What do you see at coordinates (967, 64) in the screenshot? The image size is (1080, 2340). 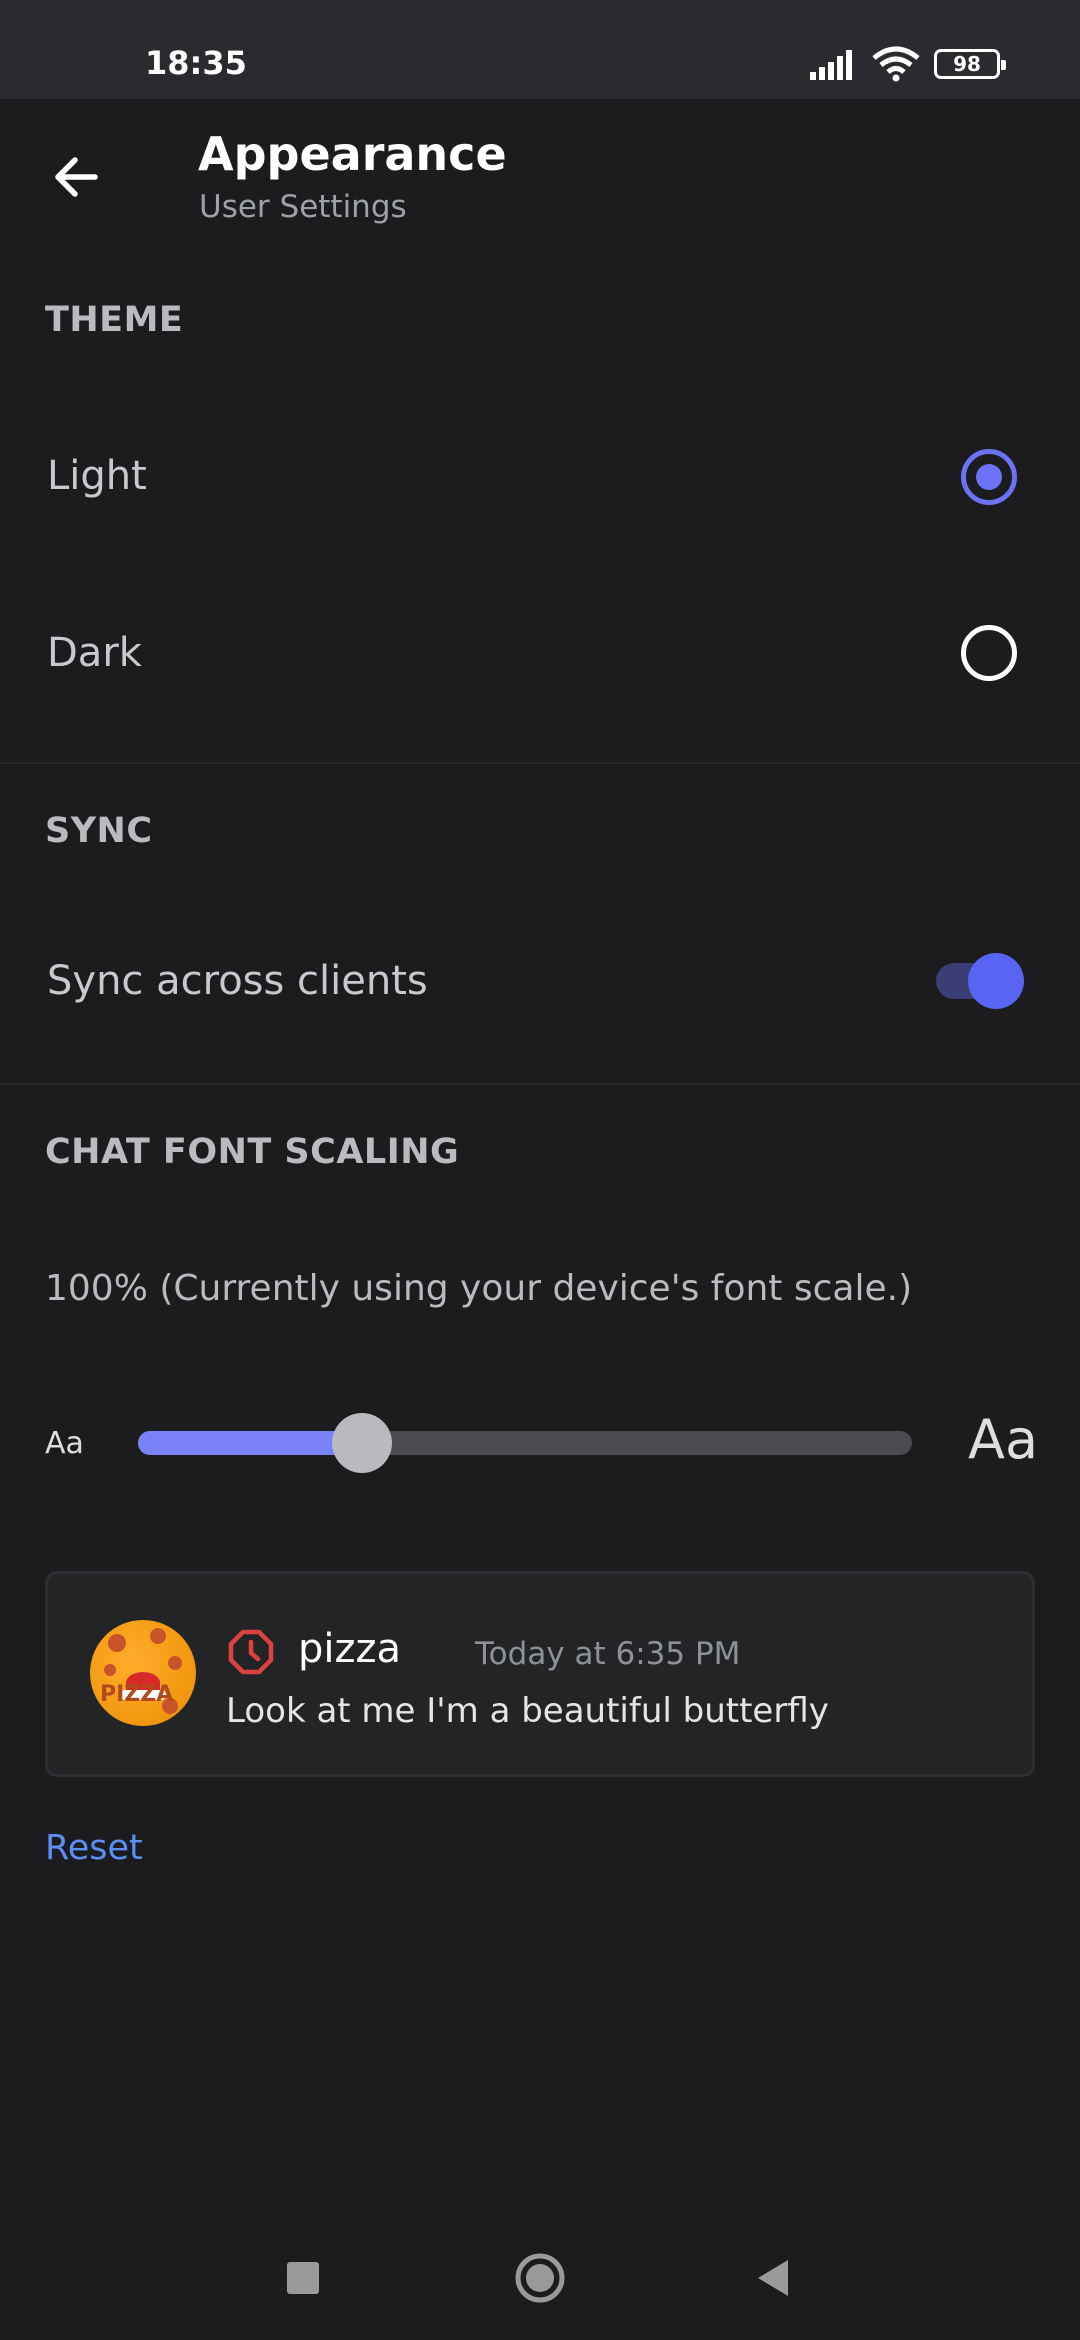 I see `battery-level: 98` at bounding box center [967, 64].